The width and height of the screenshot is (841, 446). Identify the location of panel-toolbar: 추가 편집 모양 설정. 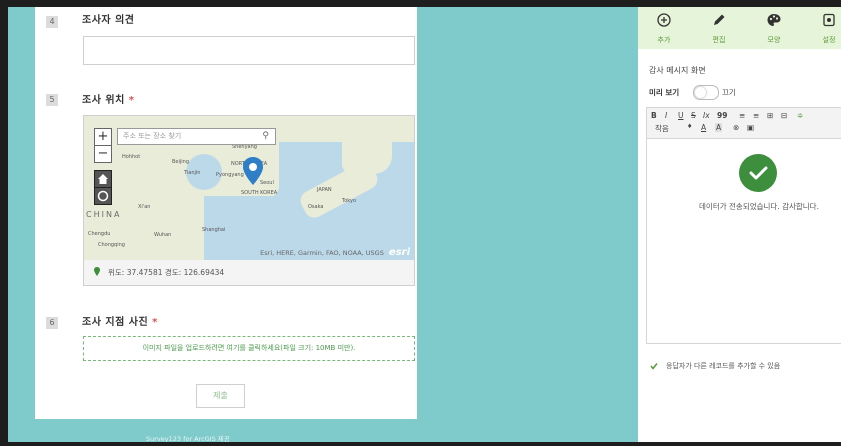
(739, 28).